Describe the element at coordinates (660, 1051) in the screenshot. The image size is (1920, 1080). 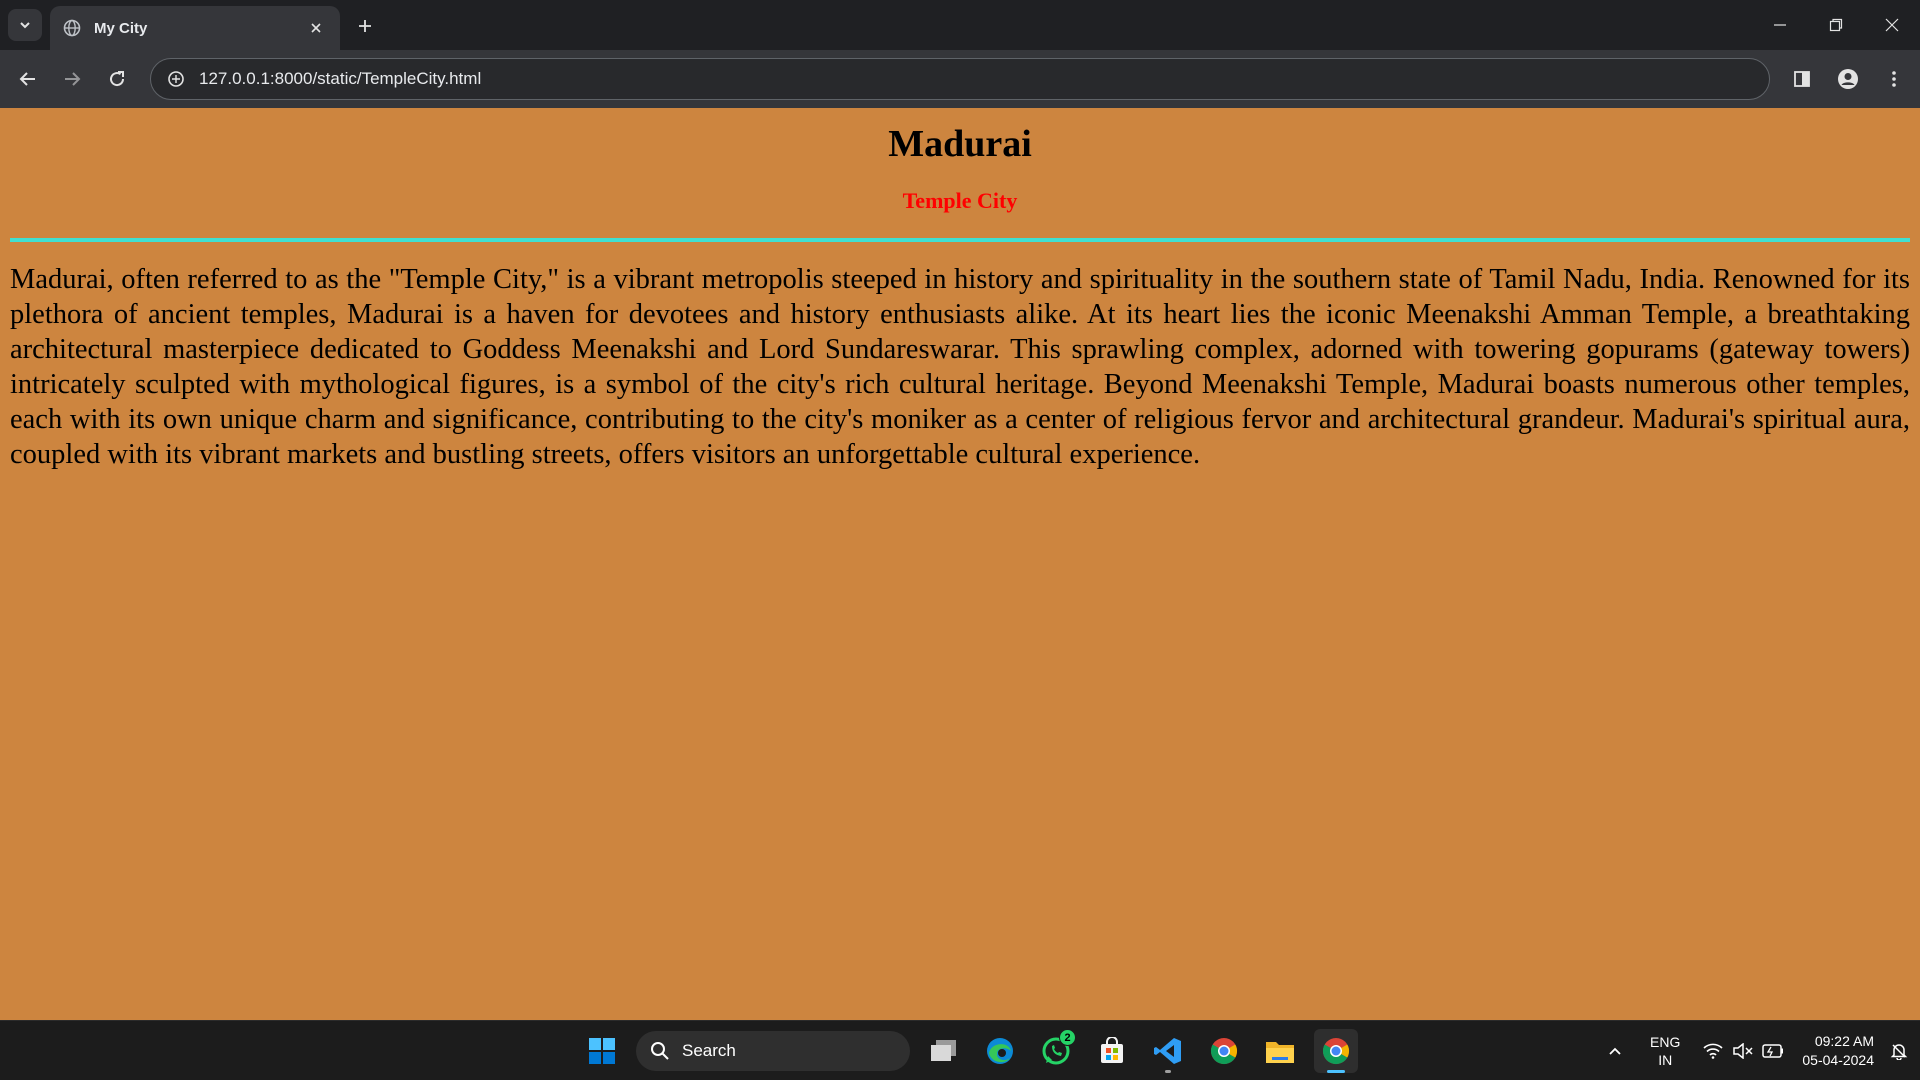
I see `search-icon` at that location.